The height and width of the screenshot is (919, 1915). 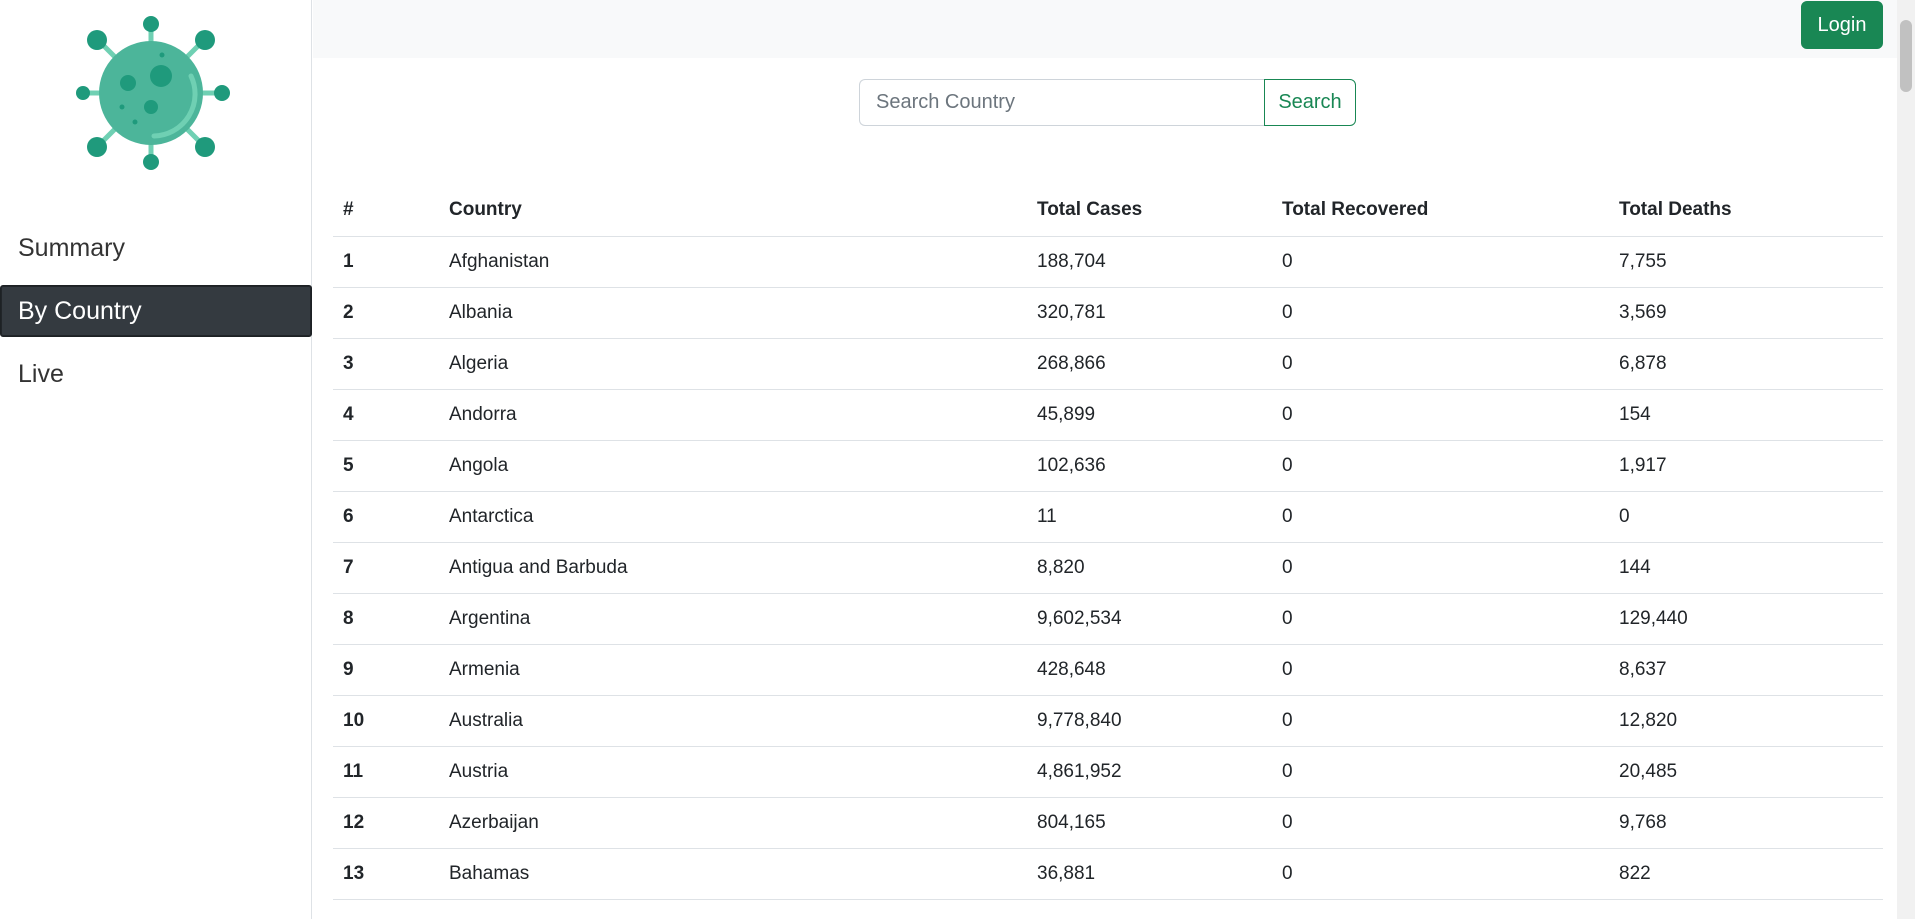 I want to click on cell-total-deaths: 144, so click(x=1746, y=568).